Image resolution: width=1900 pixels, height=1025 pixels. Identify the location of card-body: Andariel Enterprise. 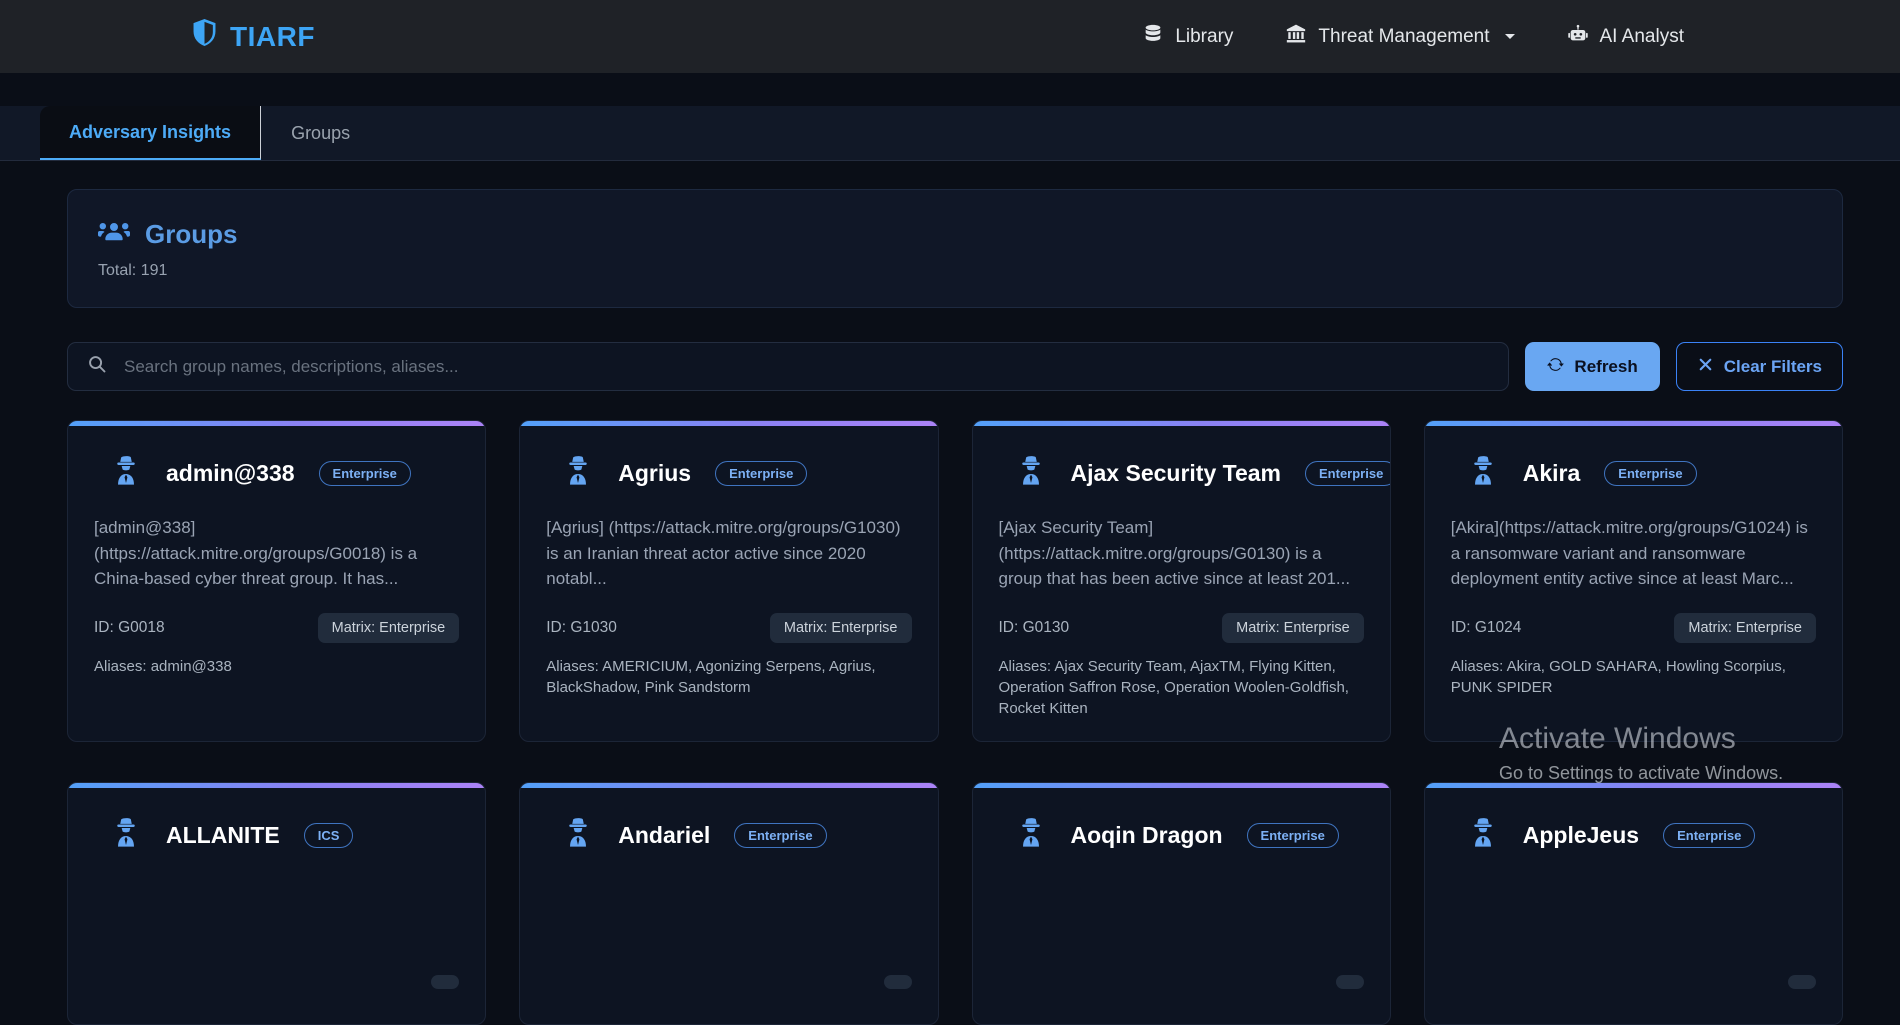
(728, 906).